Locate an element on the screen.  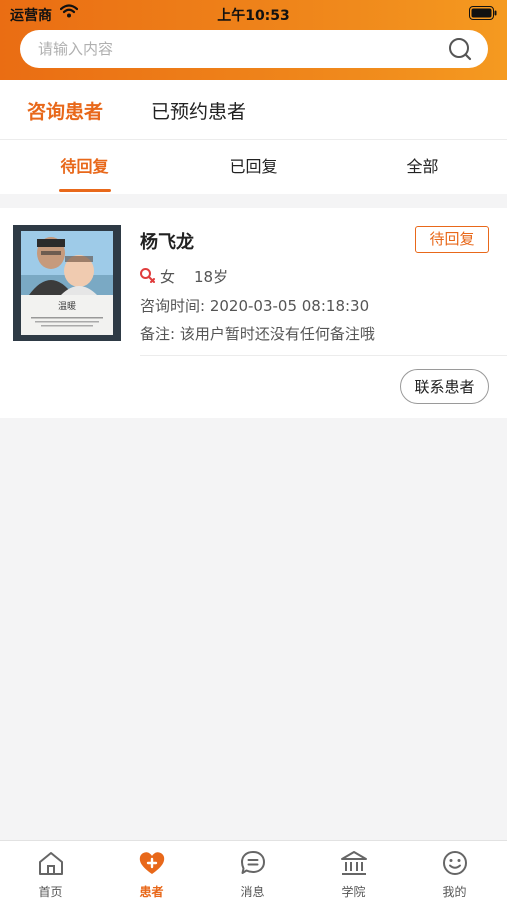
header: 运营商 上午10:53 is located at coordinates (253, 40).